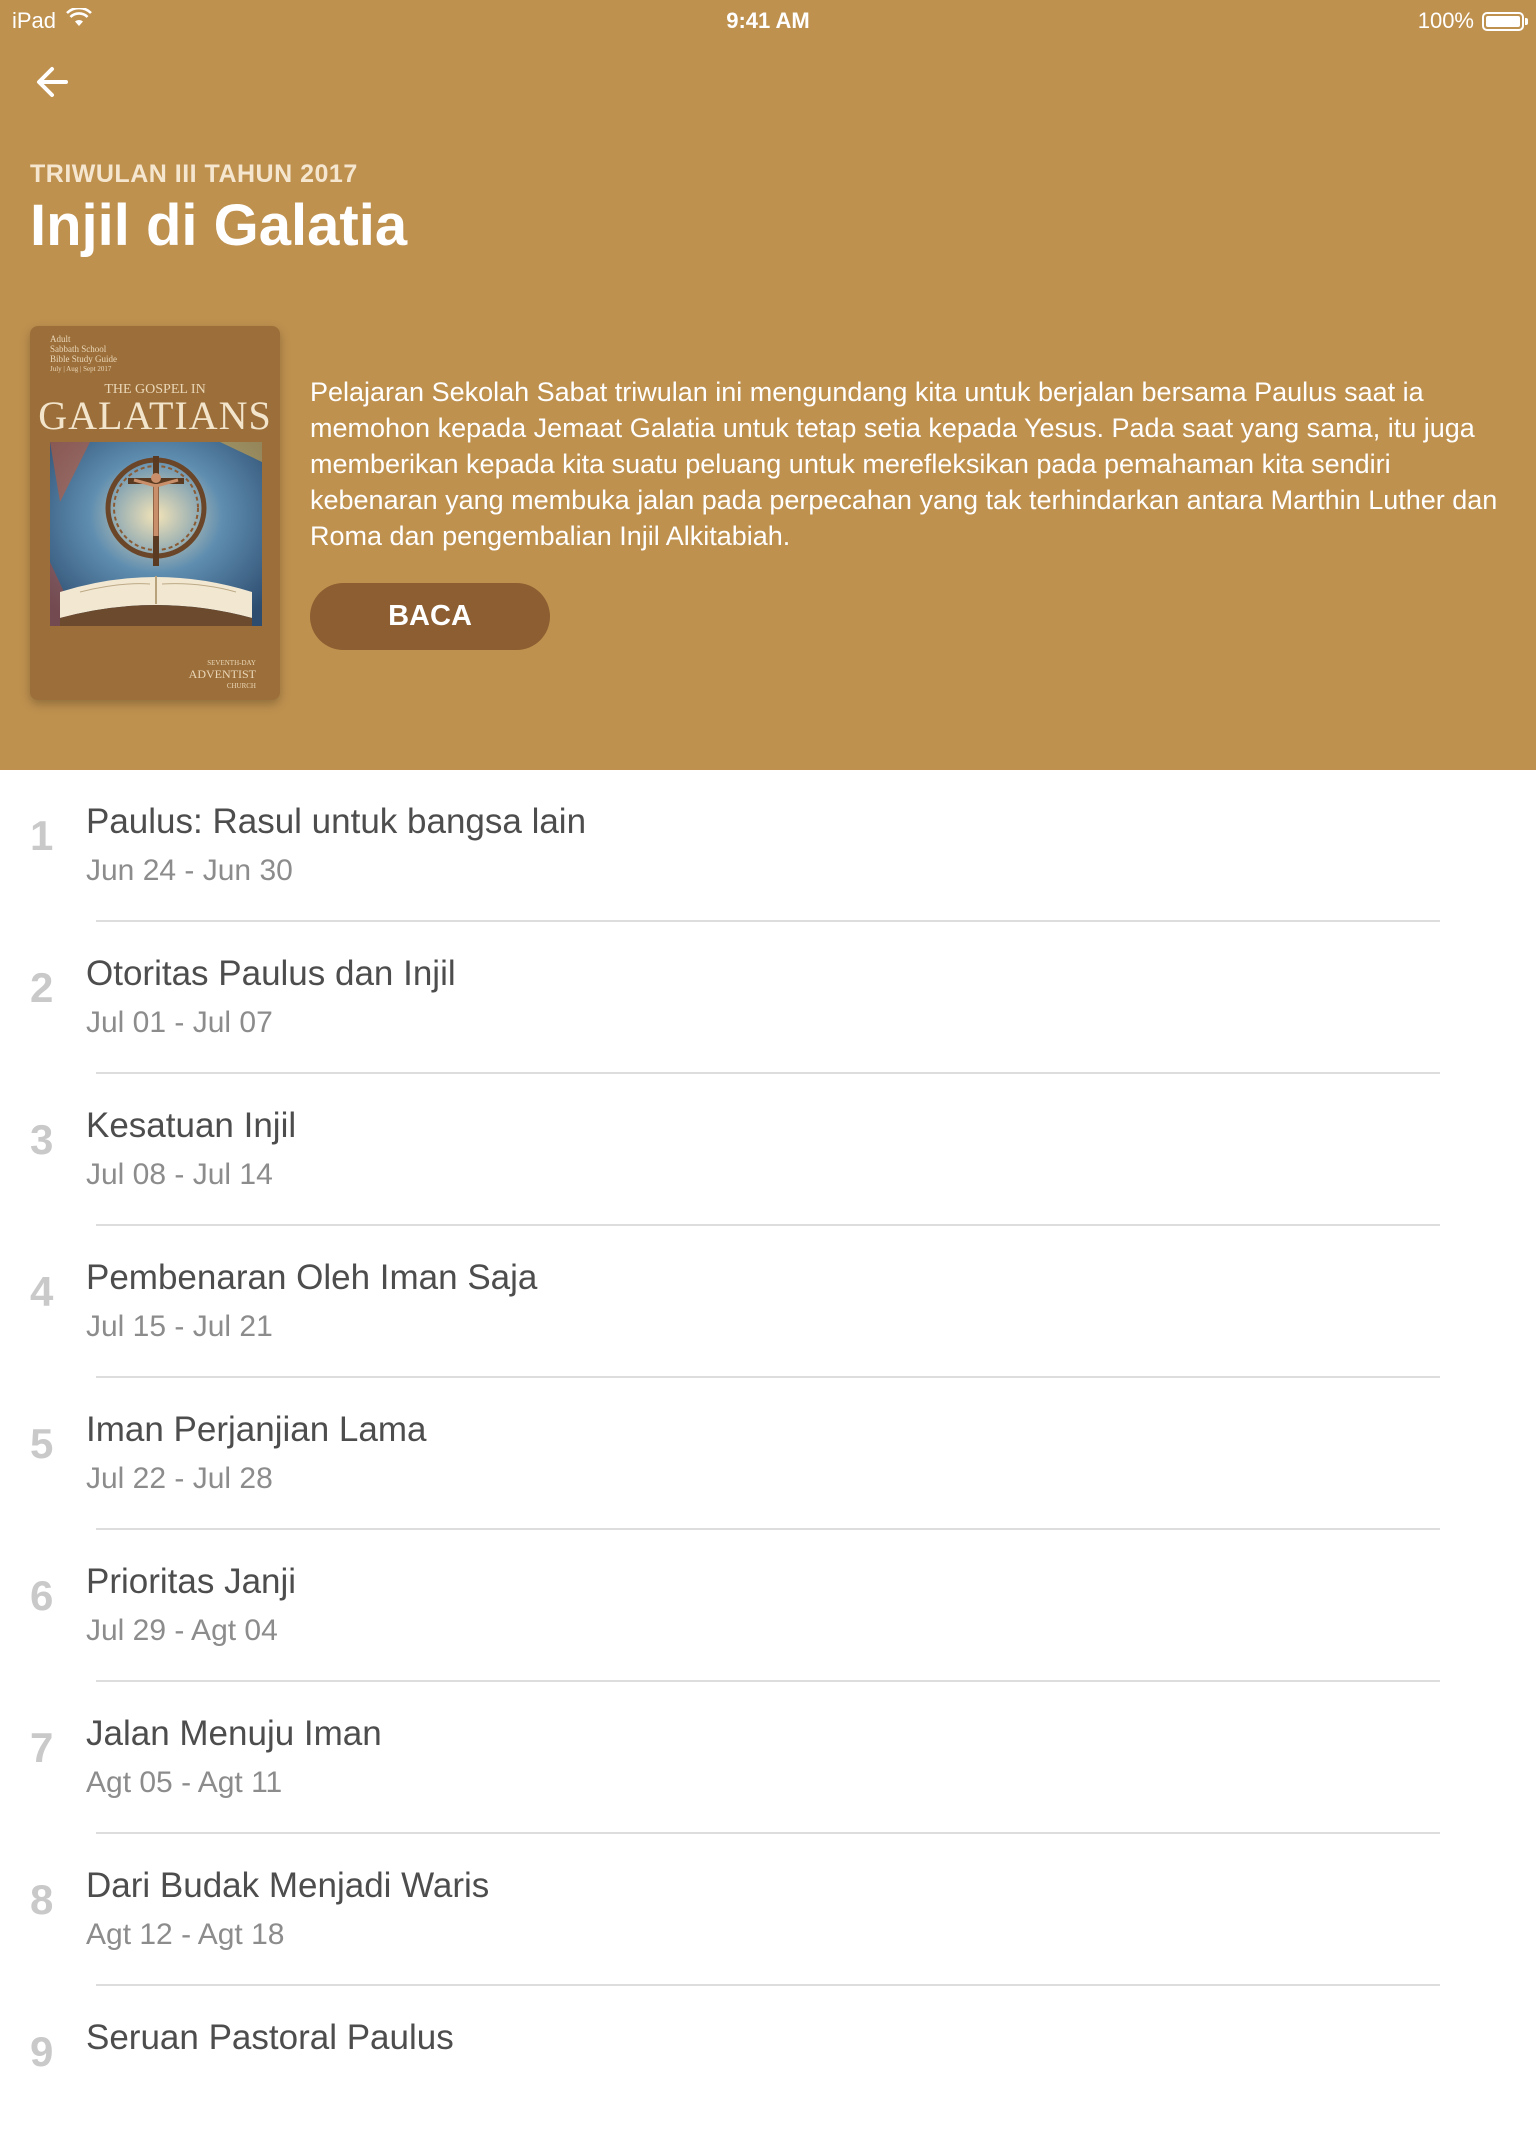 This screenshot has height=2138, width=1536. I want to click on lesson-item-3: 3 Kesatuan Injil Jul 08 - Jul 14, so click(768, 1150).